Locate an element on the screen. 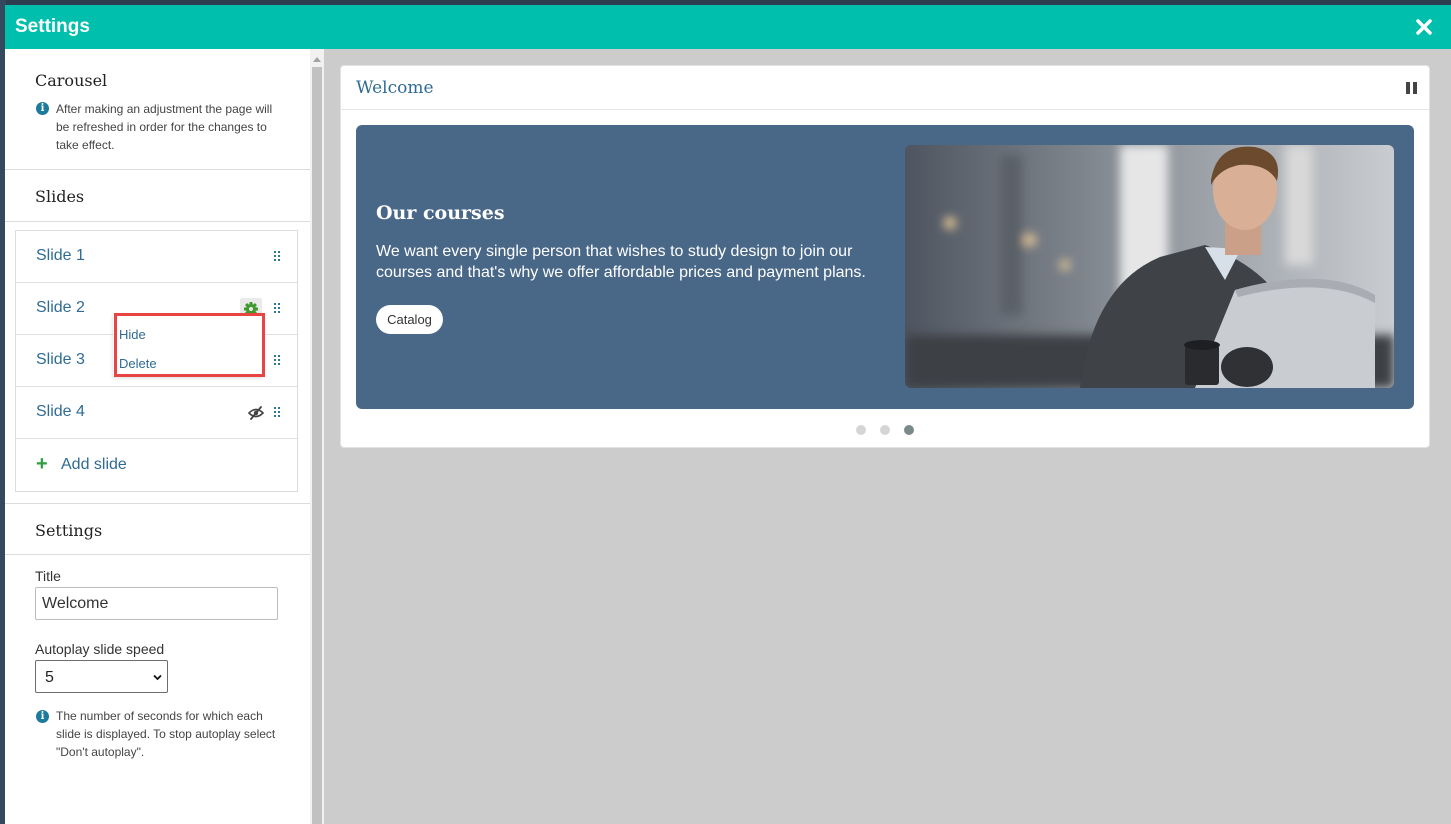  settings-heading: Settings is located at coordinates (69, 530).